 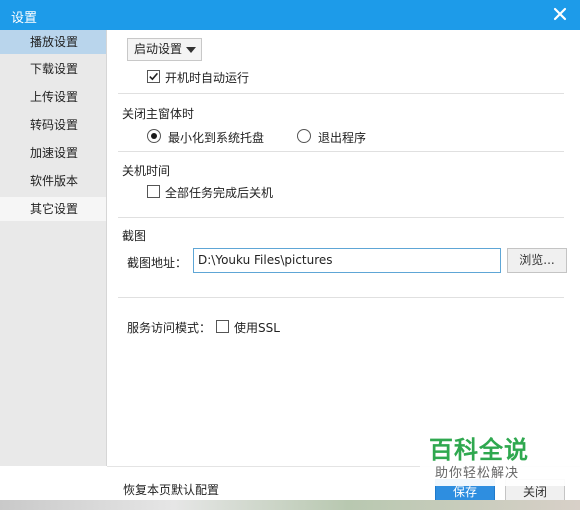 What do you see at coordinates (304, 136) in the screenshot?
I see `exit-radio` at bounding box center [304, 136].